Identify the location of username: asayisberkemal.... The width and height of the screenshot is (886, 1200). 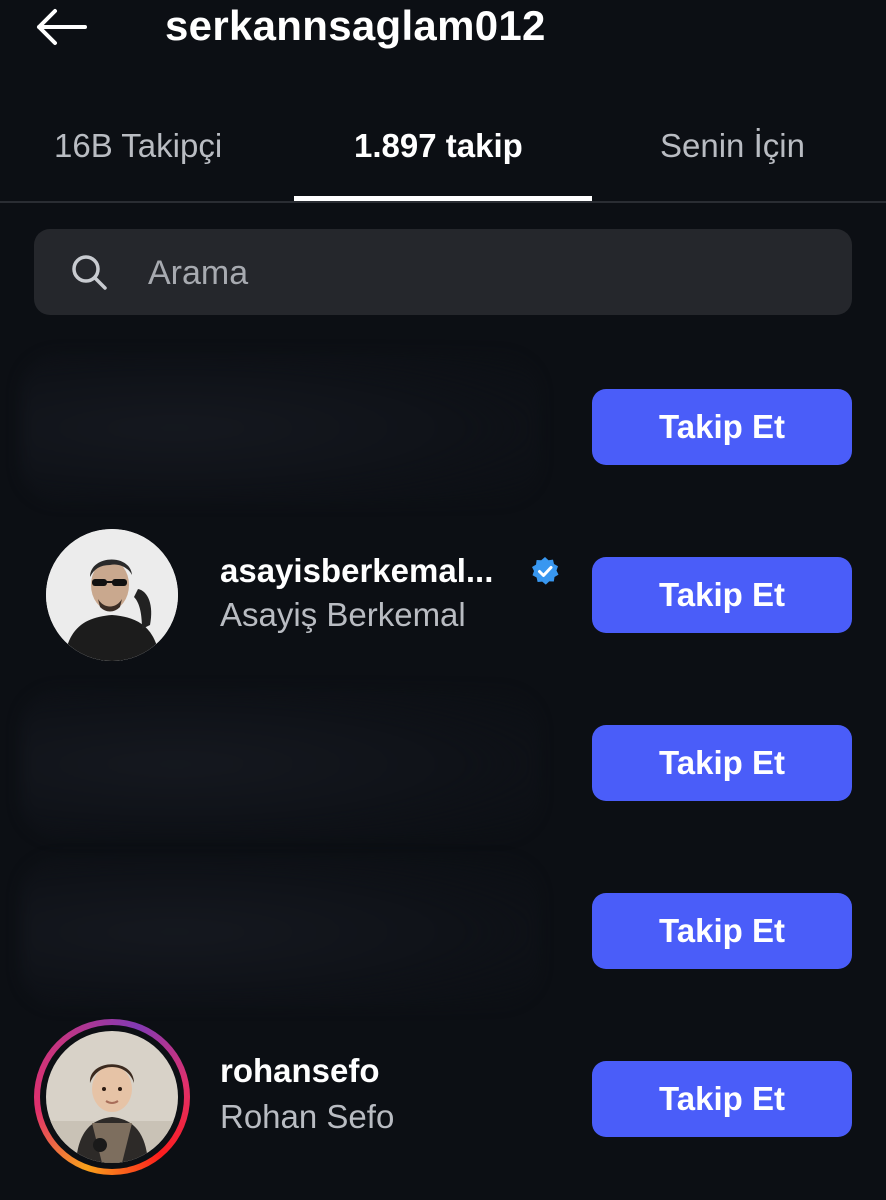
(356, 571).